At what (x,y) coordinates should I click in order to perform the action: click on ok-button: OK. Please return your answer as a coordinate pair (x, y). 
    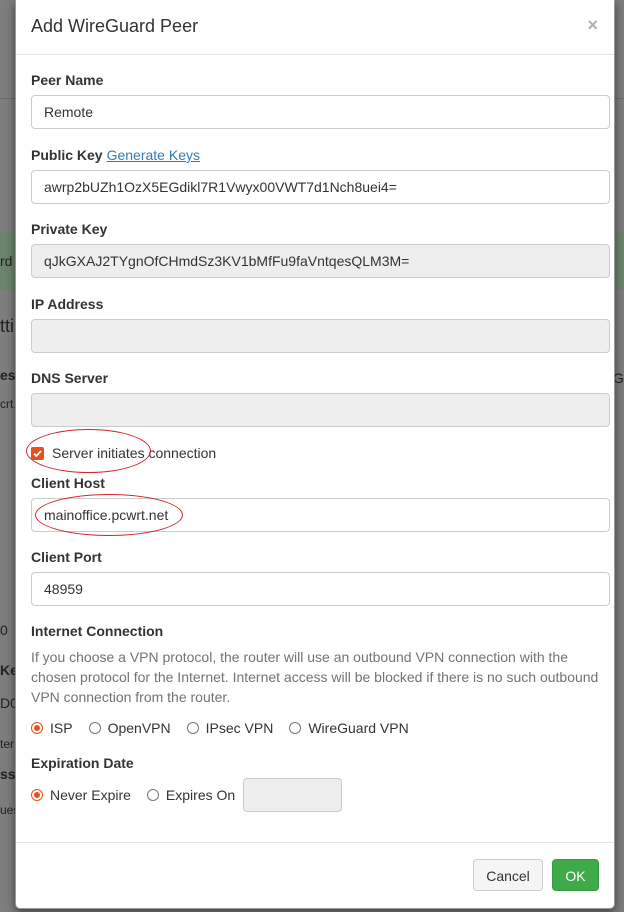
    Looking at the image, I should click on (575, 875).